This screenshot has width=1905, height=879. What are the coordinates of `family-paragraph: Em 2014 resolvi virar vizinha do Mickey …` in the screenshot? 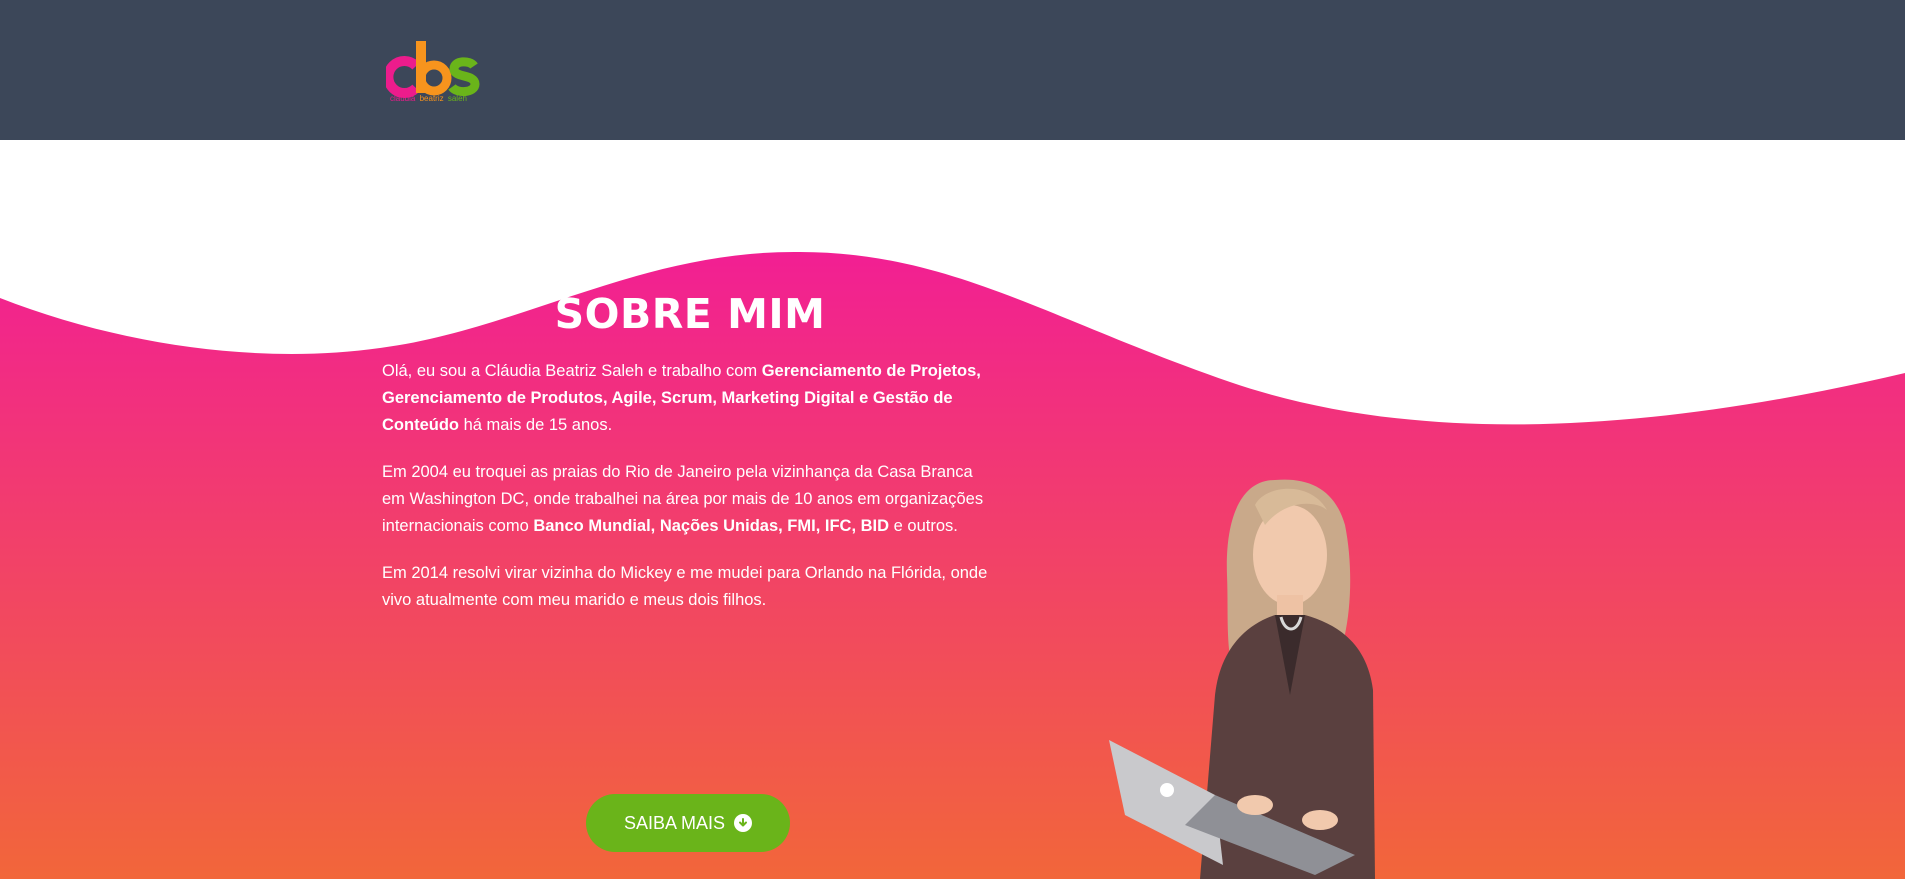 It's located at (690, 587).